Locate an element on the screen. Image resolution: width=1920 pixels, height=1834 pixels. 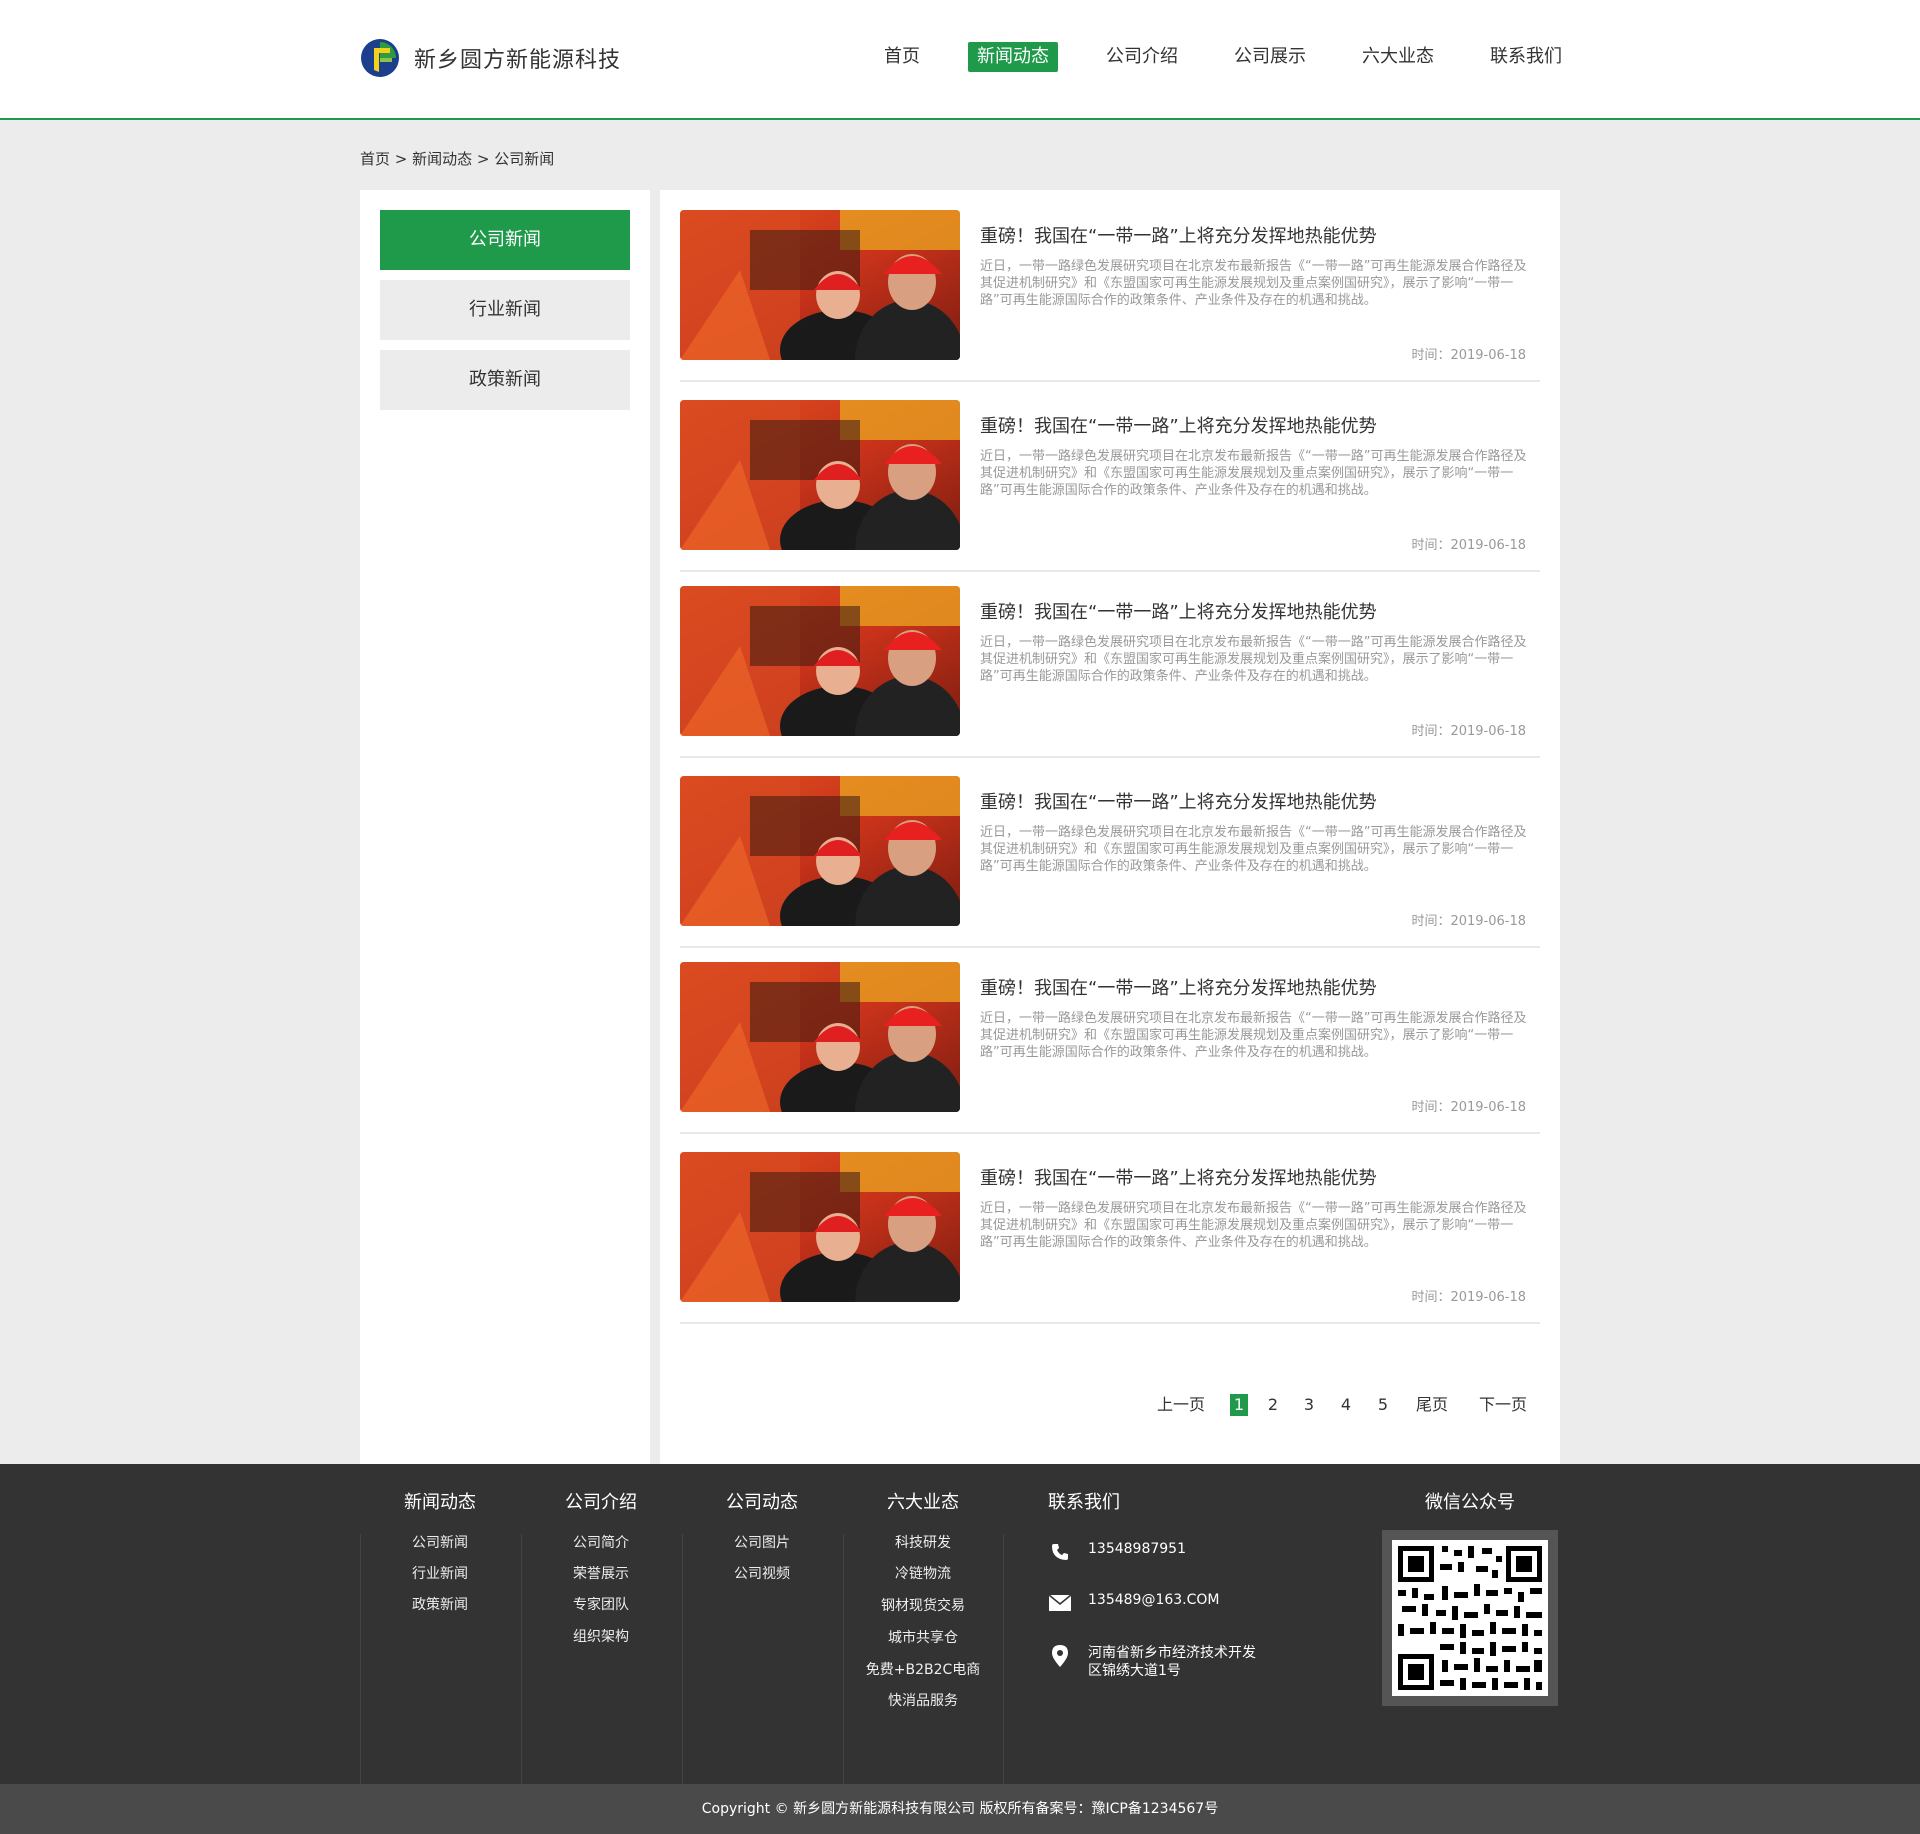
location-pin-icon is located at coordinates (1060, 1656).